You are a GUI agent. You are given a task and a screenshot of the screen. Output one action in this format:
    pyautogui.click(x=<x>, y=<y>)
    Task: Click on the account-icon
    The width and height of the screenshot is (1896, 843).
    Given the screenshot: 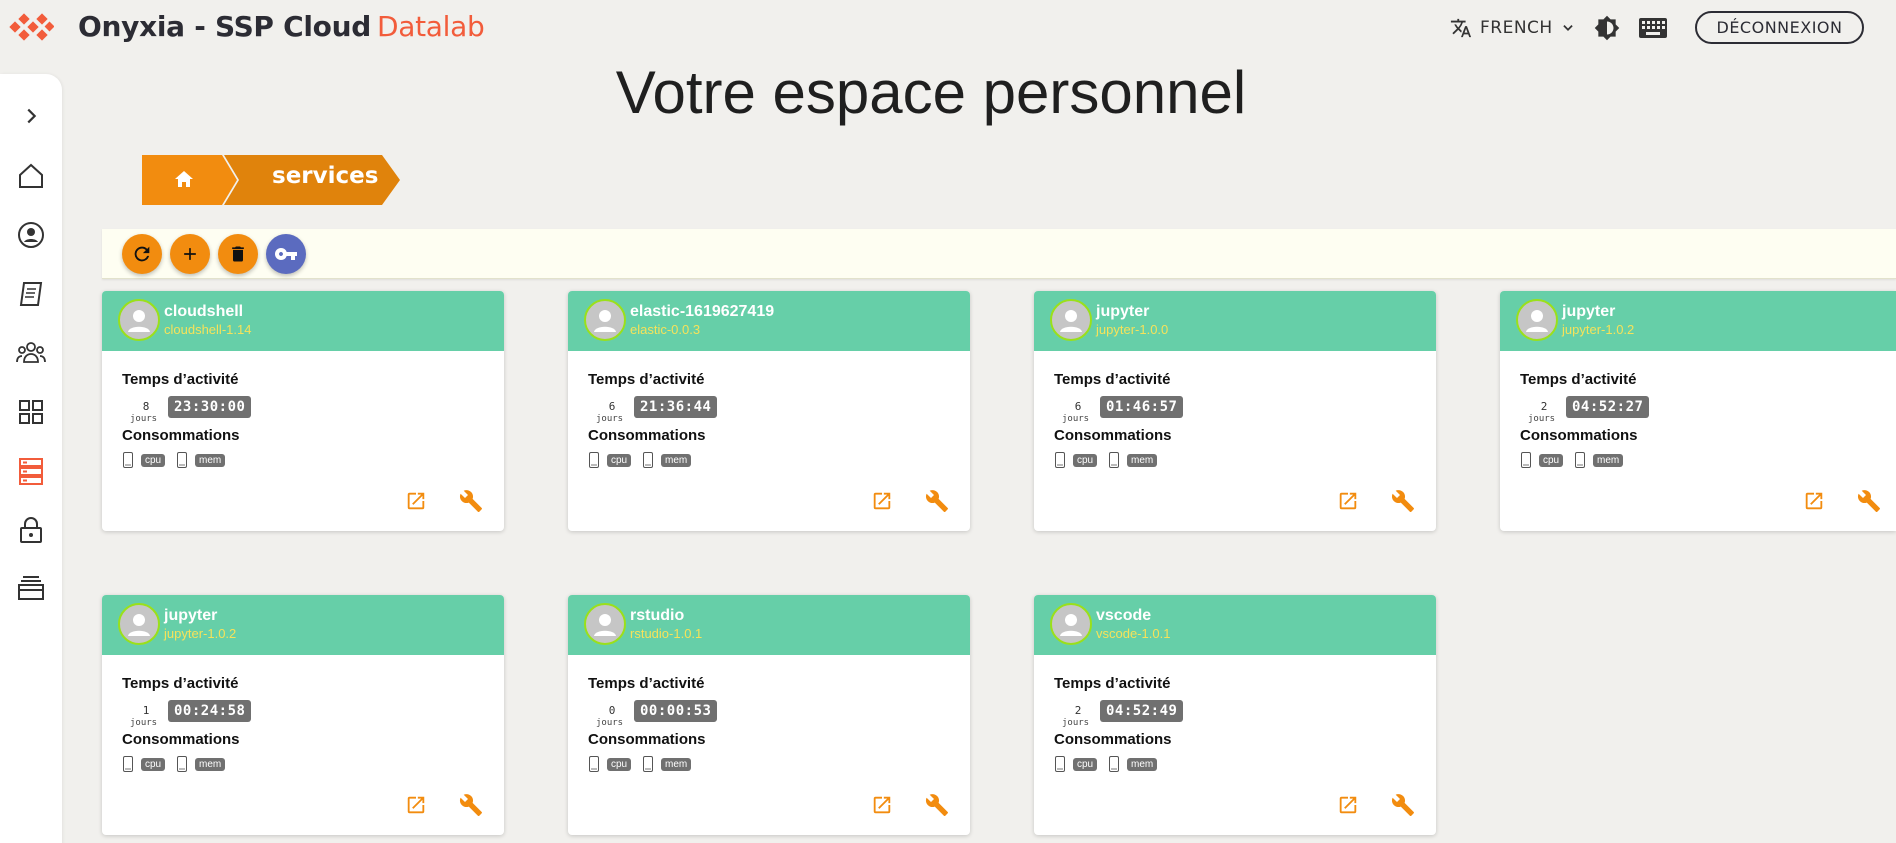 What is the action you would take?
    pyautogui.click(x=31, y=235)
    